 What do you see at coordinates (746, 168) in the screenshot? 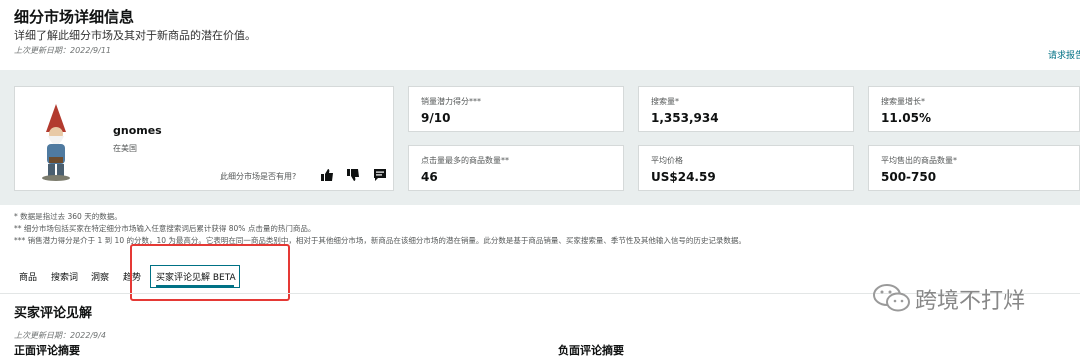
I see `metric-card-average-price: 平均价格 US$24.59` at bounding box center [746, 168].